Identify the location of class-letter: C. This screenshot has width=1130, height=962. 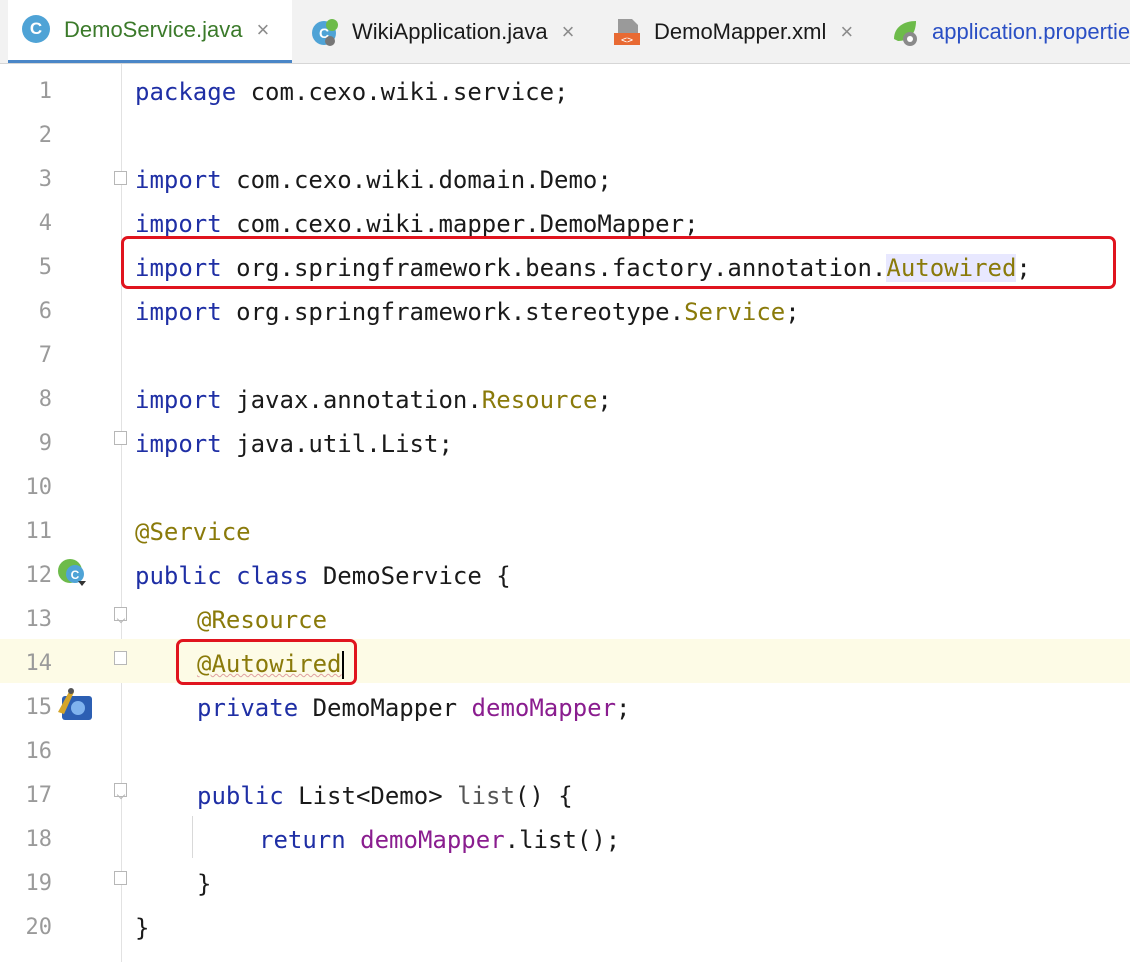
(36, 29).